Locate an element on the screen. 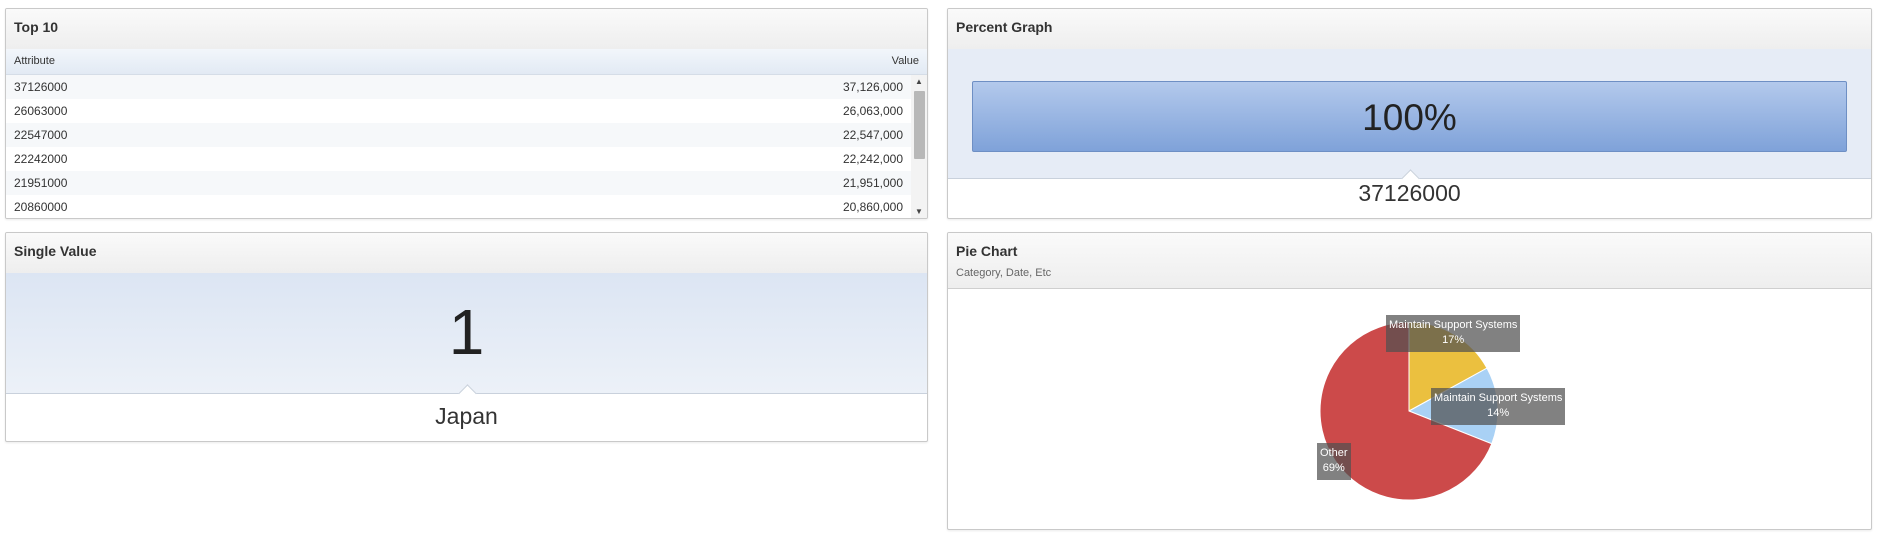  table-row: 20860000 20,860,000 is located at coordinates (458, 206).